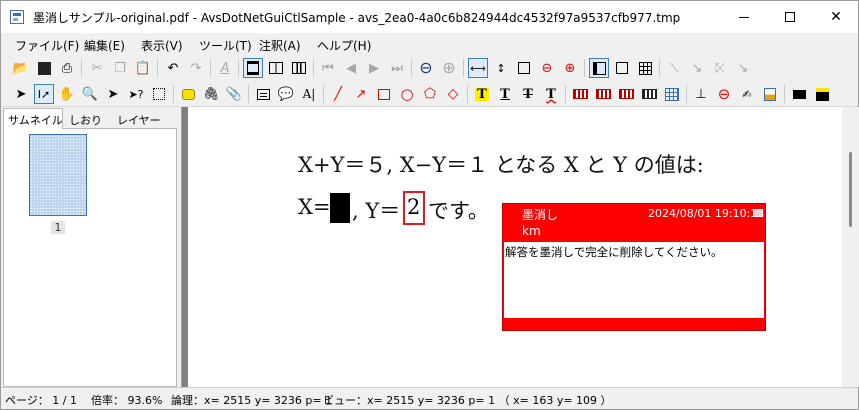 Image resolution: width=859 pixels, height=410 pixels. I want to click on sticky-note-icon, so click(188, 94).